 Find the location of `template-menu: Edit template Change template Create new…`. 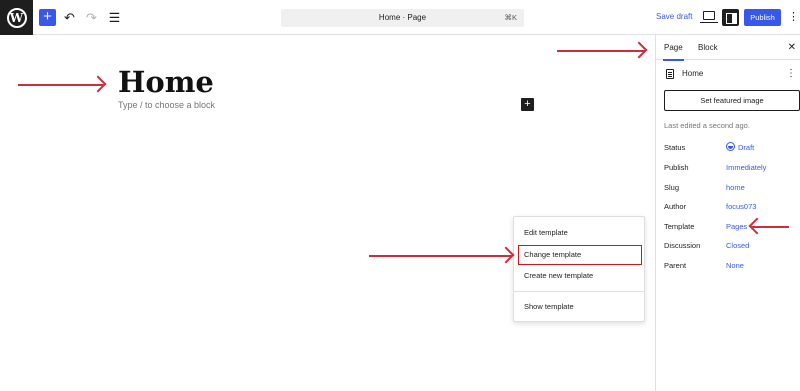

template-menu: Edit template Change template Create new… is located at coordinates (579, 269).